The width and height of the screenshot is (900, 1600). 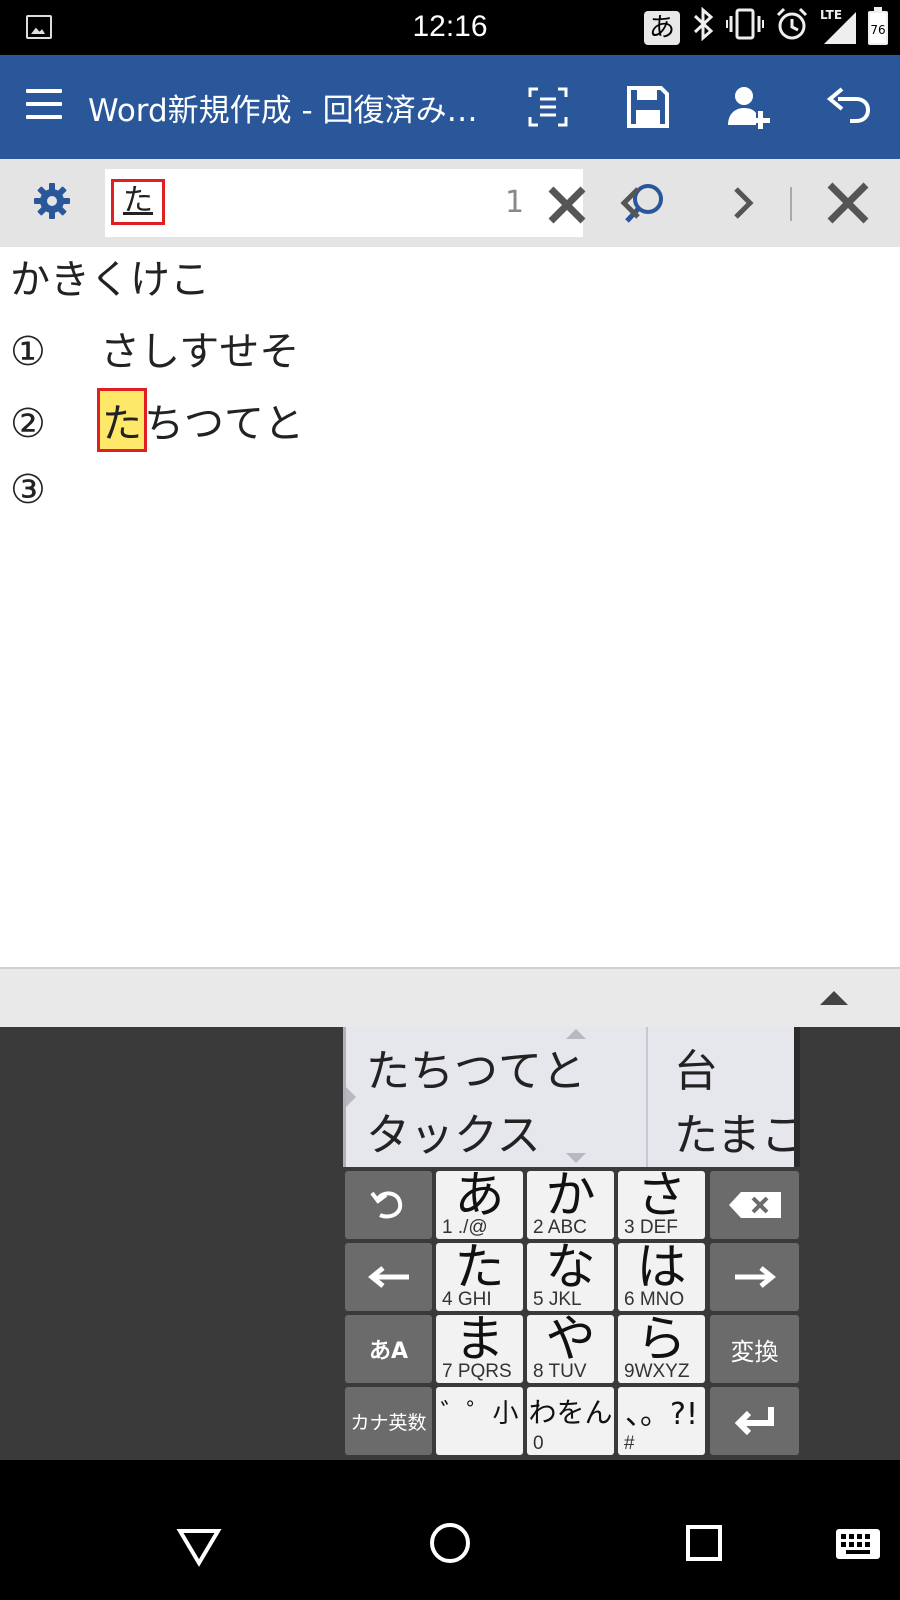 What do you see at coordinates (742, 203) in the screenshot?
I see `next-icon` at bounding box center [742, 203].